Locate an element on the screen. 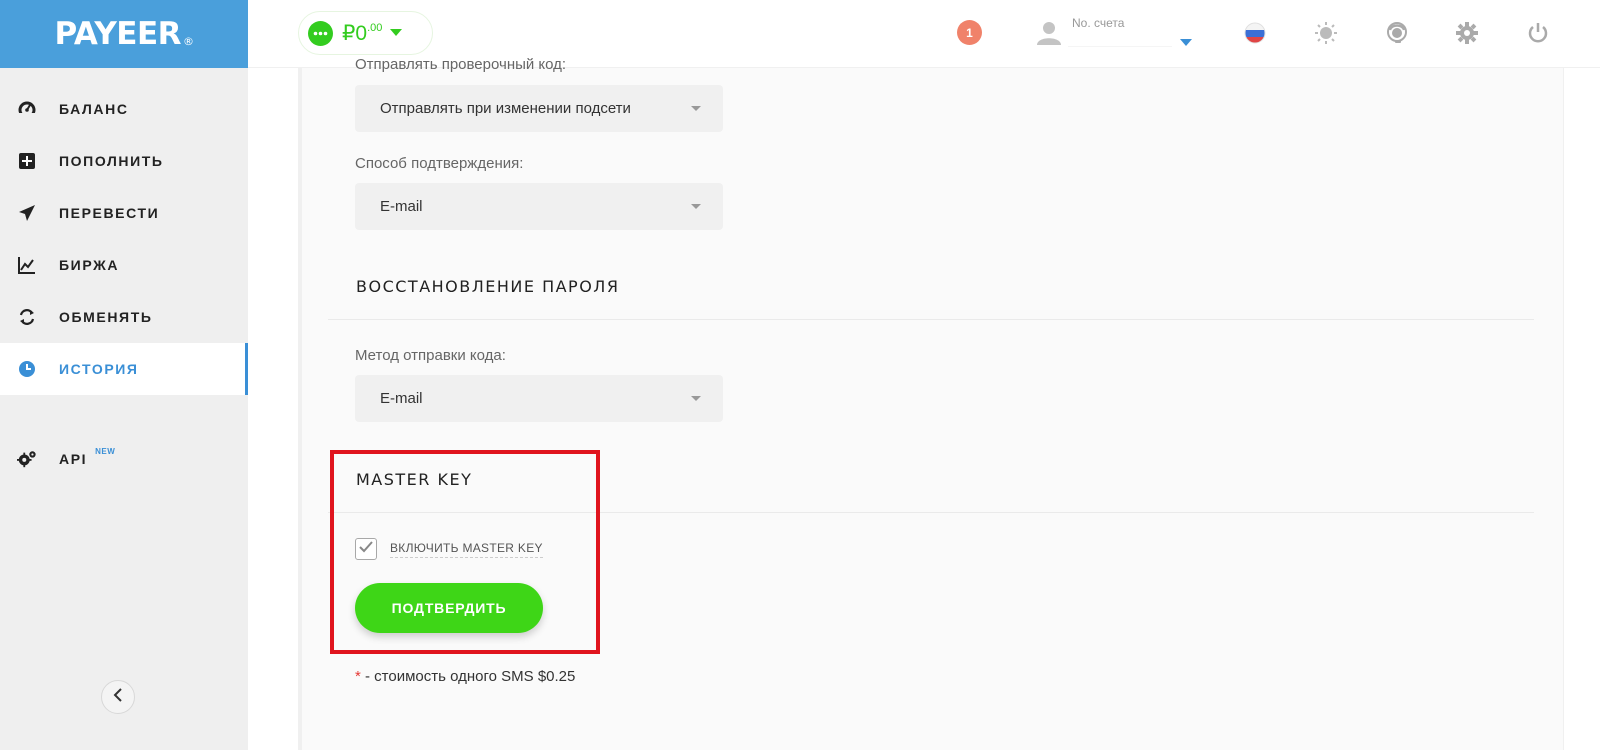  checkmark-icon is located at coordinates (366, 549).